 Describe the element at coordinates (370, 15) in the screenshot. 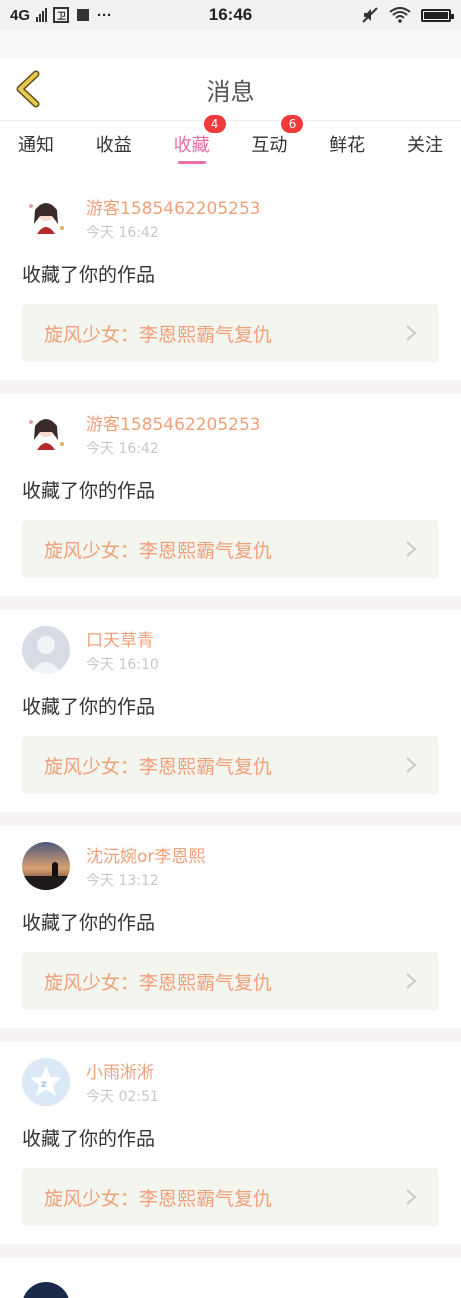

I see `mute-icon` at that location.